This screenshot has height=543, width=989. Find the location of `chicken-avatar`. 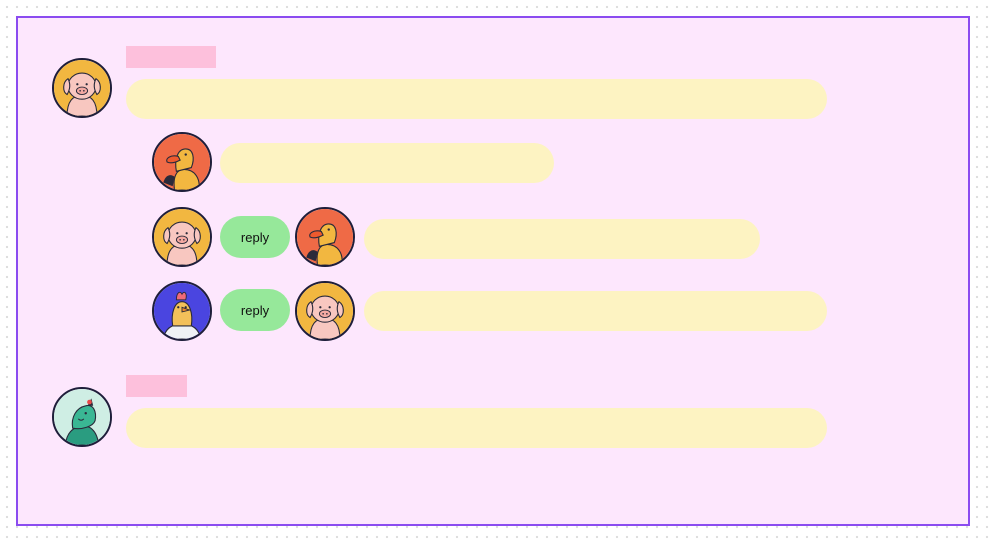

chicken-avatar is located at coordinates (182, 311).